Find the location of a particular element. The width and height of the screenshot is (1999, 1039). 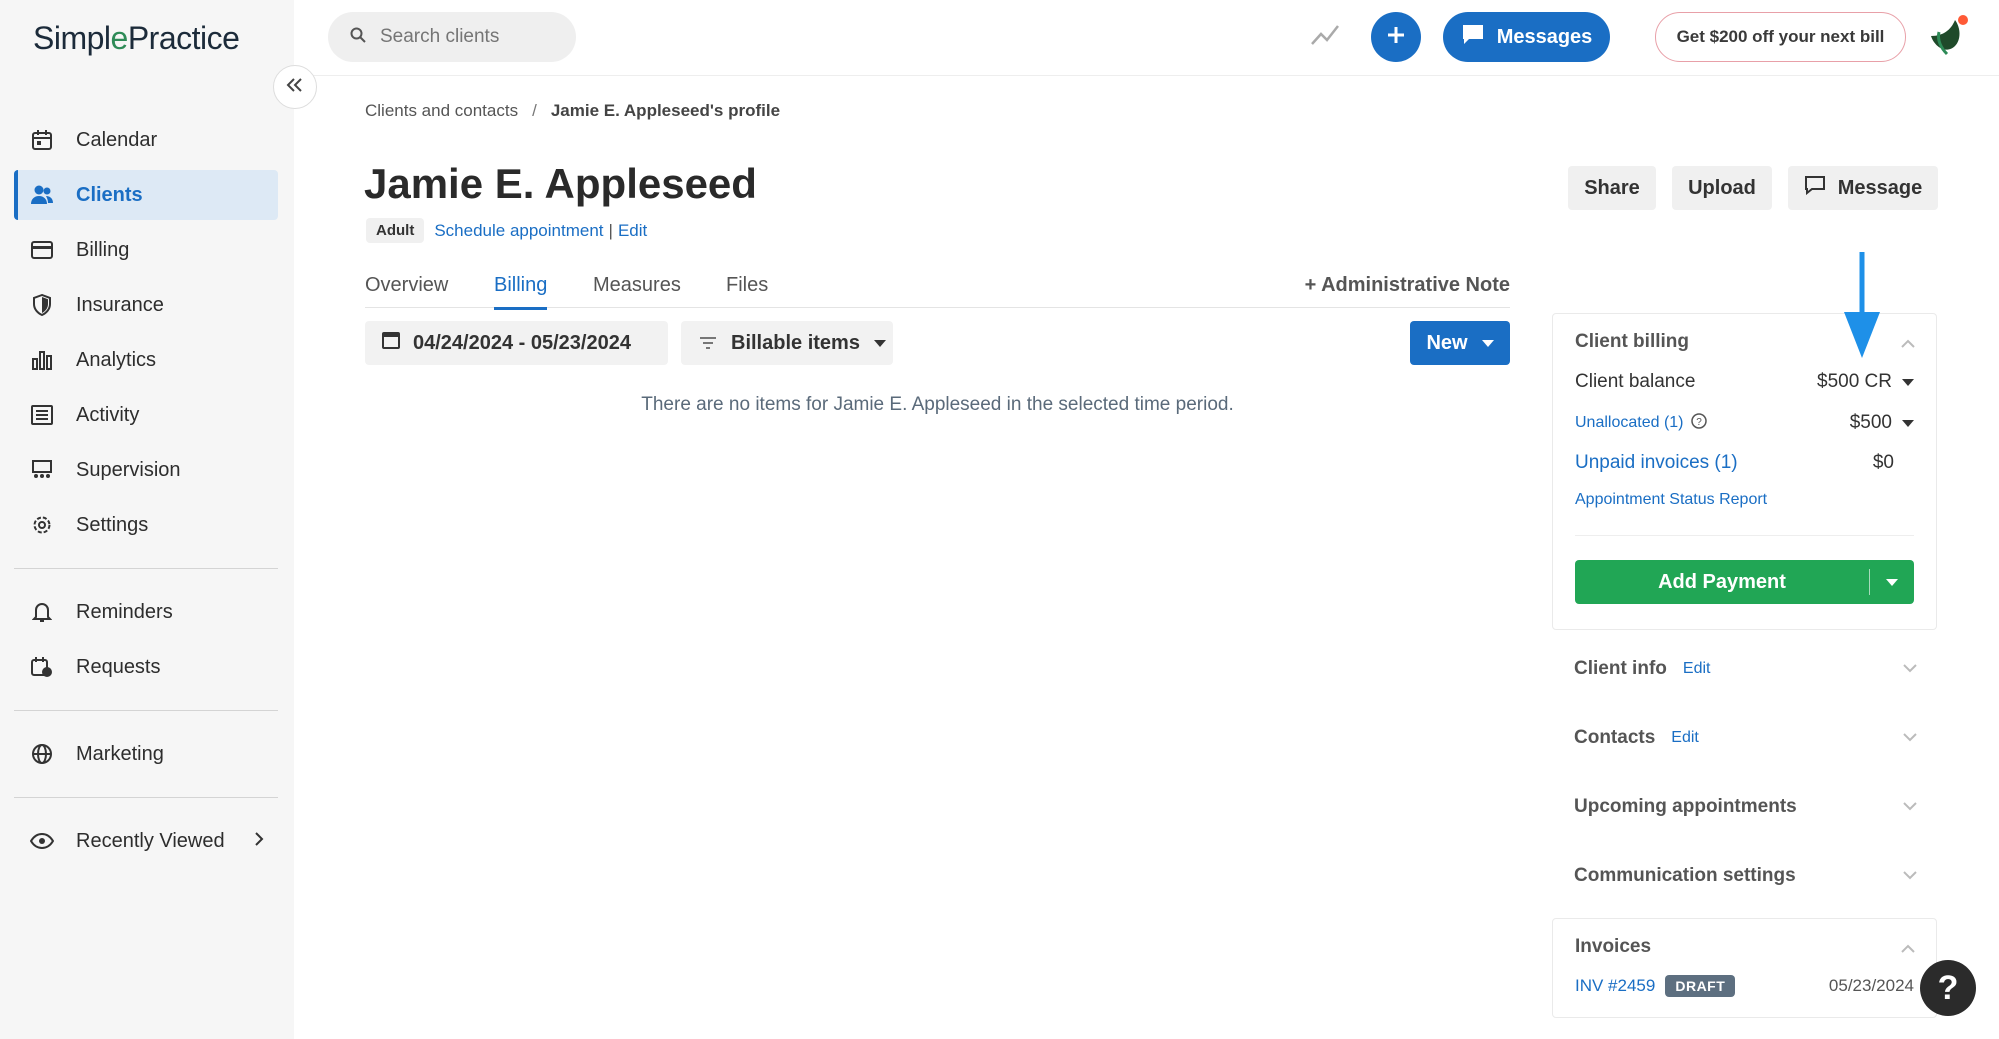

help-circle-icon: ? is located at coordinates (1698, 423).